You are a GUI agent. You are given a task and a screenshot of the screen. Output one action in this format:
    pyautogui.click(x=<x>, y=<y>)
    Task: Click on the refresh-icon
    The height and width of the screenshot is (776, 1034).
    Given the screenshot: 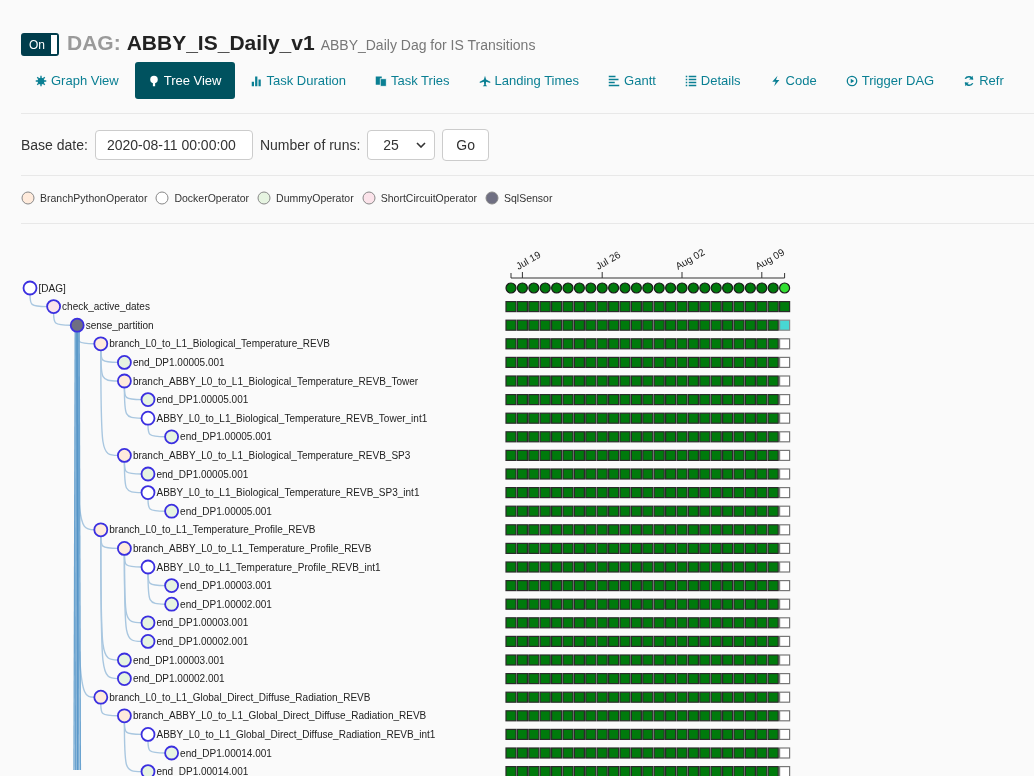 What is the action you would take?
    pyautogui.click(x=969, y=80)
    